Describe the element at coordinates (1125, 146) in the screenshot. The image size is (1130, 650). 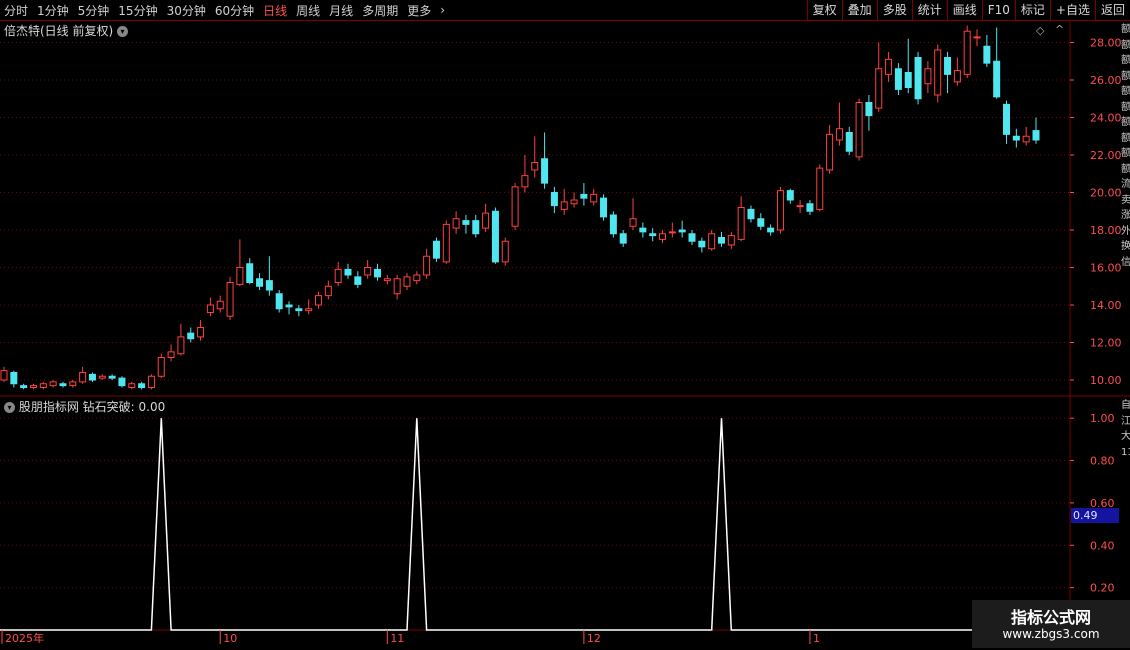
I see `side-info-upper: 额额额额额额额额额额流卖涨外换信` at that location.